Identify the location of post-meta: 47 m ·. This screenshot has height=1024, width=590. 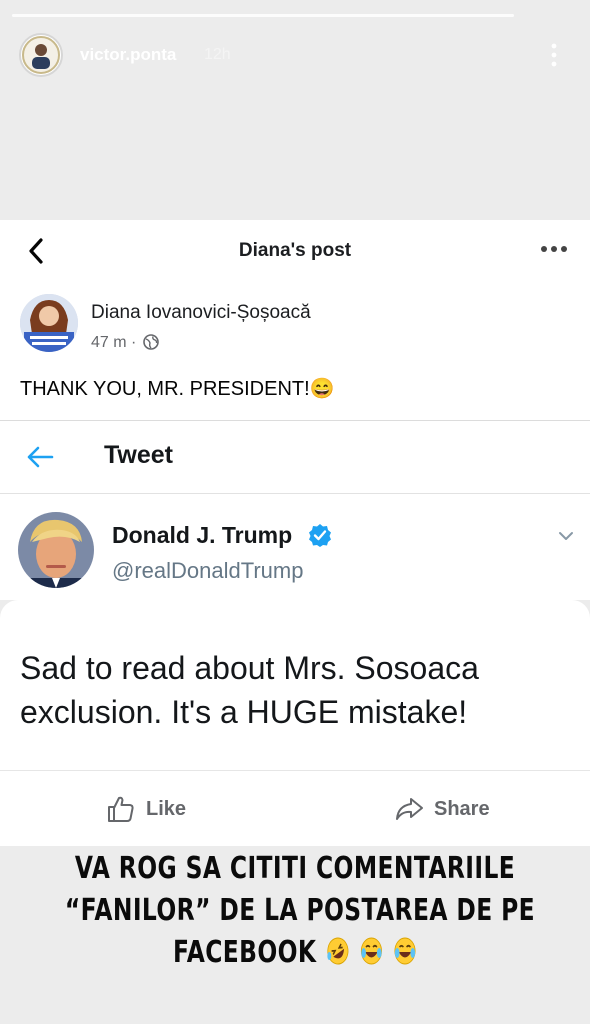
(125, 343).